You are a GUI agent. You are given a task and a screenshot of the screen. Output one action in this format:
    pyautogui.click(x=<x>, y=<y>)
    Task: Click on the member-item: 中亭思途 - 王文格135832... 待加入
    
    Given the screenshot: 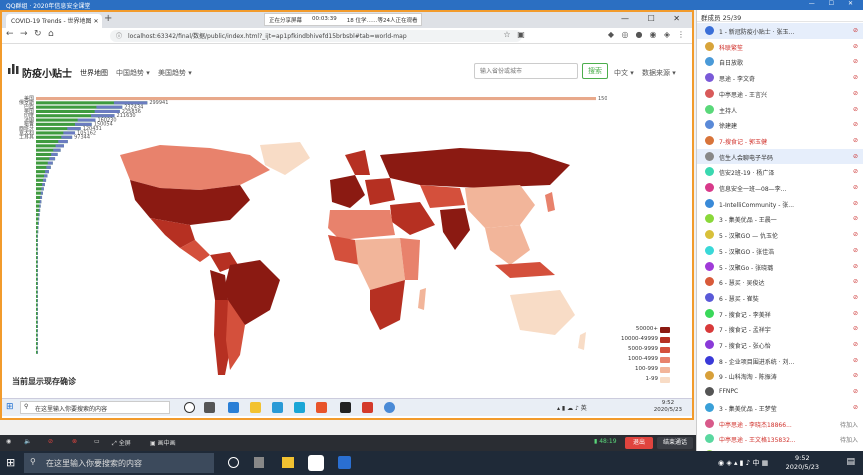 What is the action you would take?
    pyautogui.click(x=780, y=439)
    